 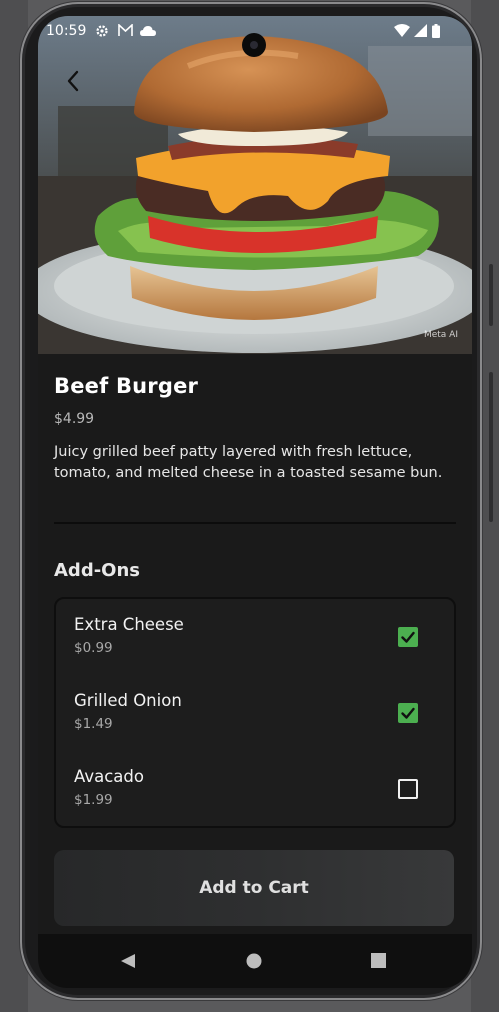 What do you see at coordinates (93, 724) in the screenshot?
I see `addon-price: $1.49` at bounding box center [93, 724].